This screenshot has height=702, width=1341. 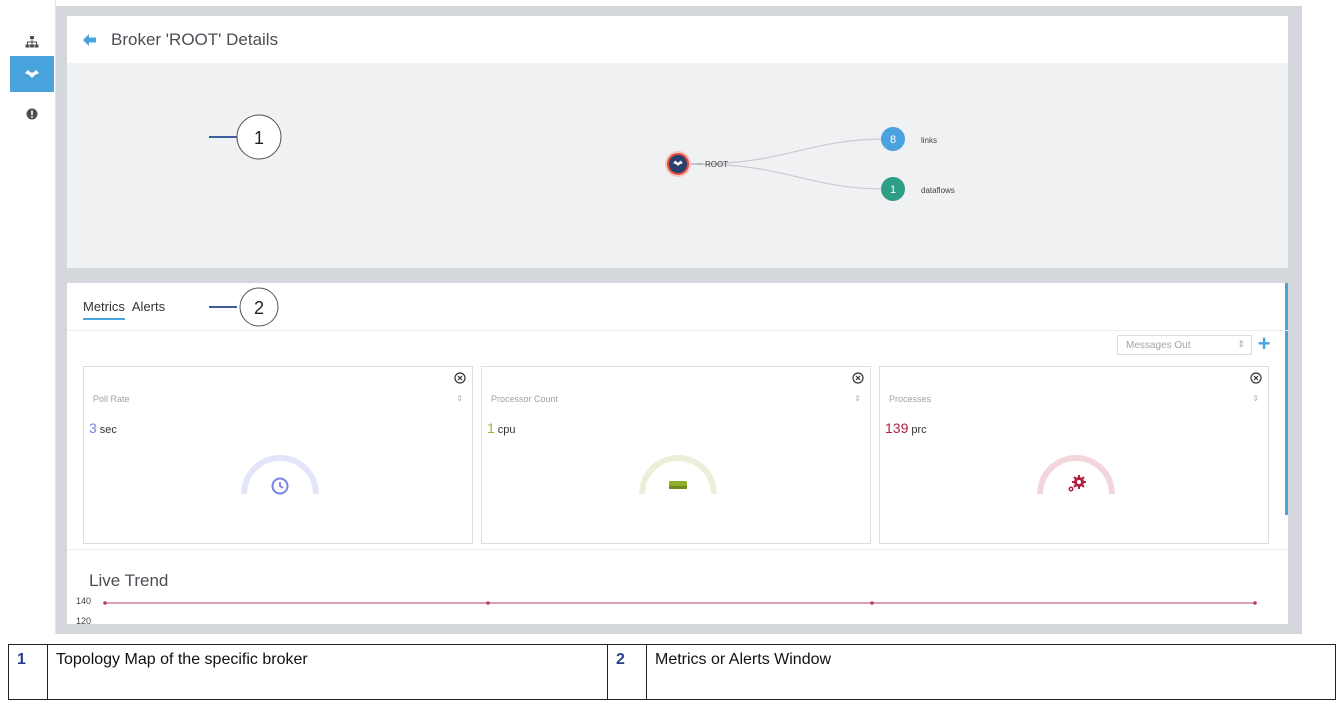 I want to click on y-tick-120: 120, so click(x=83, y=620).